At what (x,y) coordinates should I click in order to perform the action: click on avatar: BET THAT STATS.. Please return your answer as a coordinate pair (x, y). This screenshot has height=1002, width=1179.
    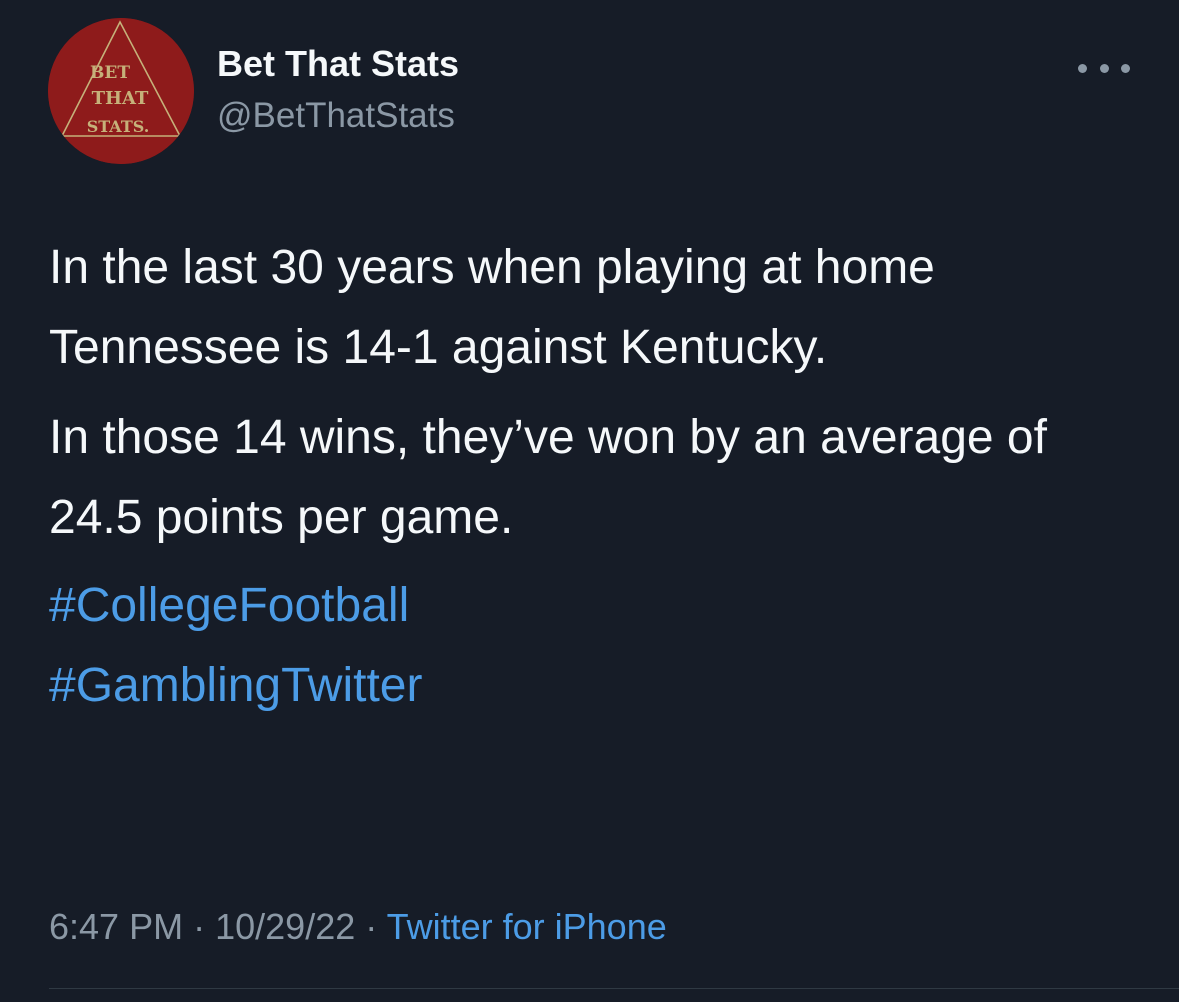
    Looking at the image, I should click on (121, 91).